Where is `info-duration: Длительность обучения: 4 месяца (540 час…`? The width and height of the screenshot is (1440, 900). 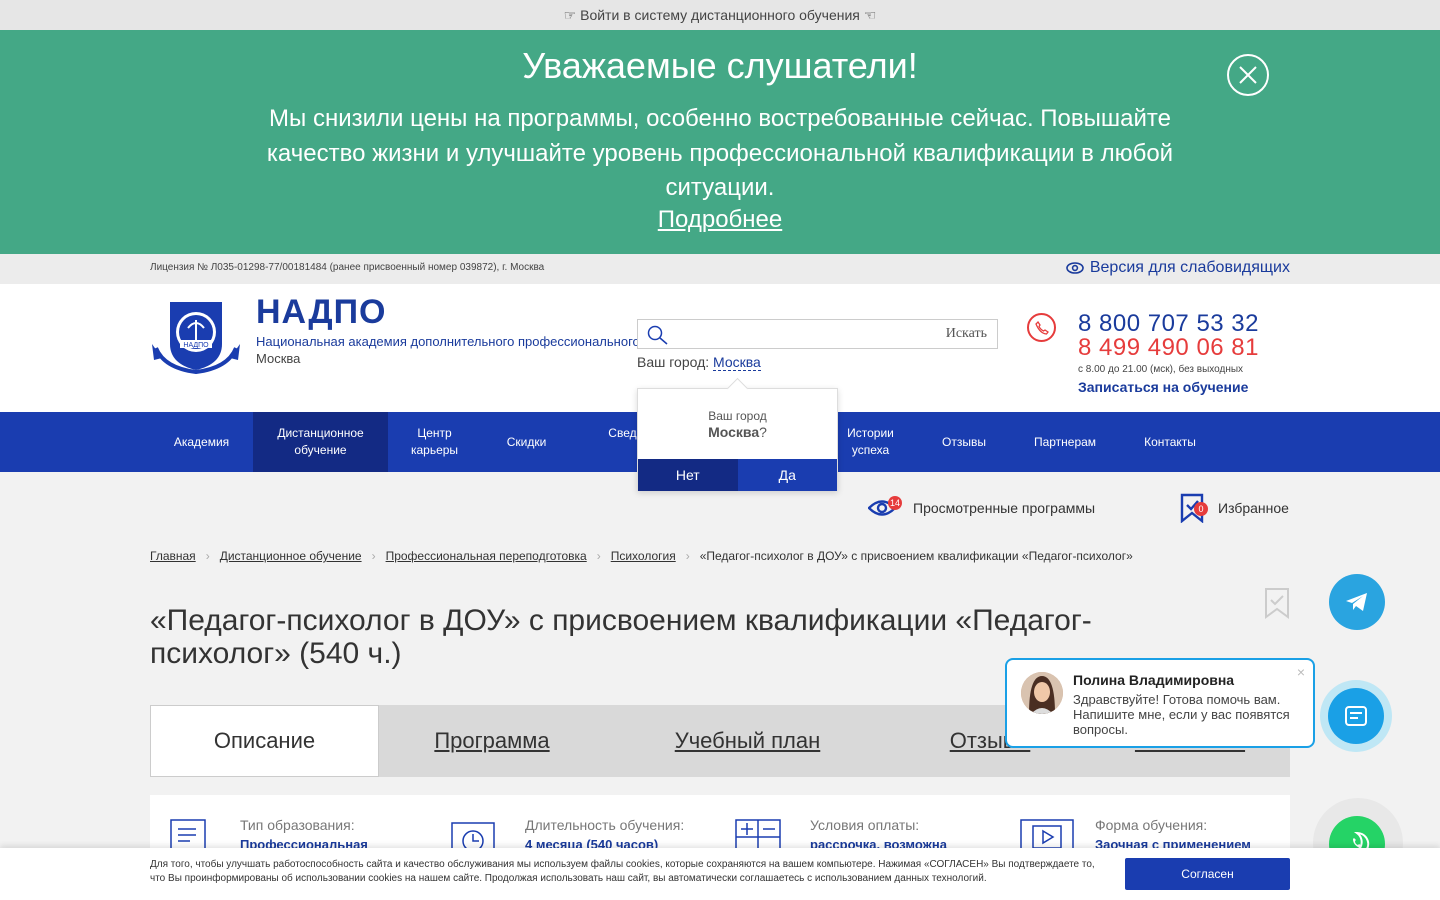
info-duration: Длительность обучения: 4 месяца (540 час… is located at coordinates (604, 834).